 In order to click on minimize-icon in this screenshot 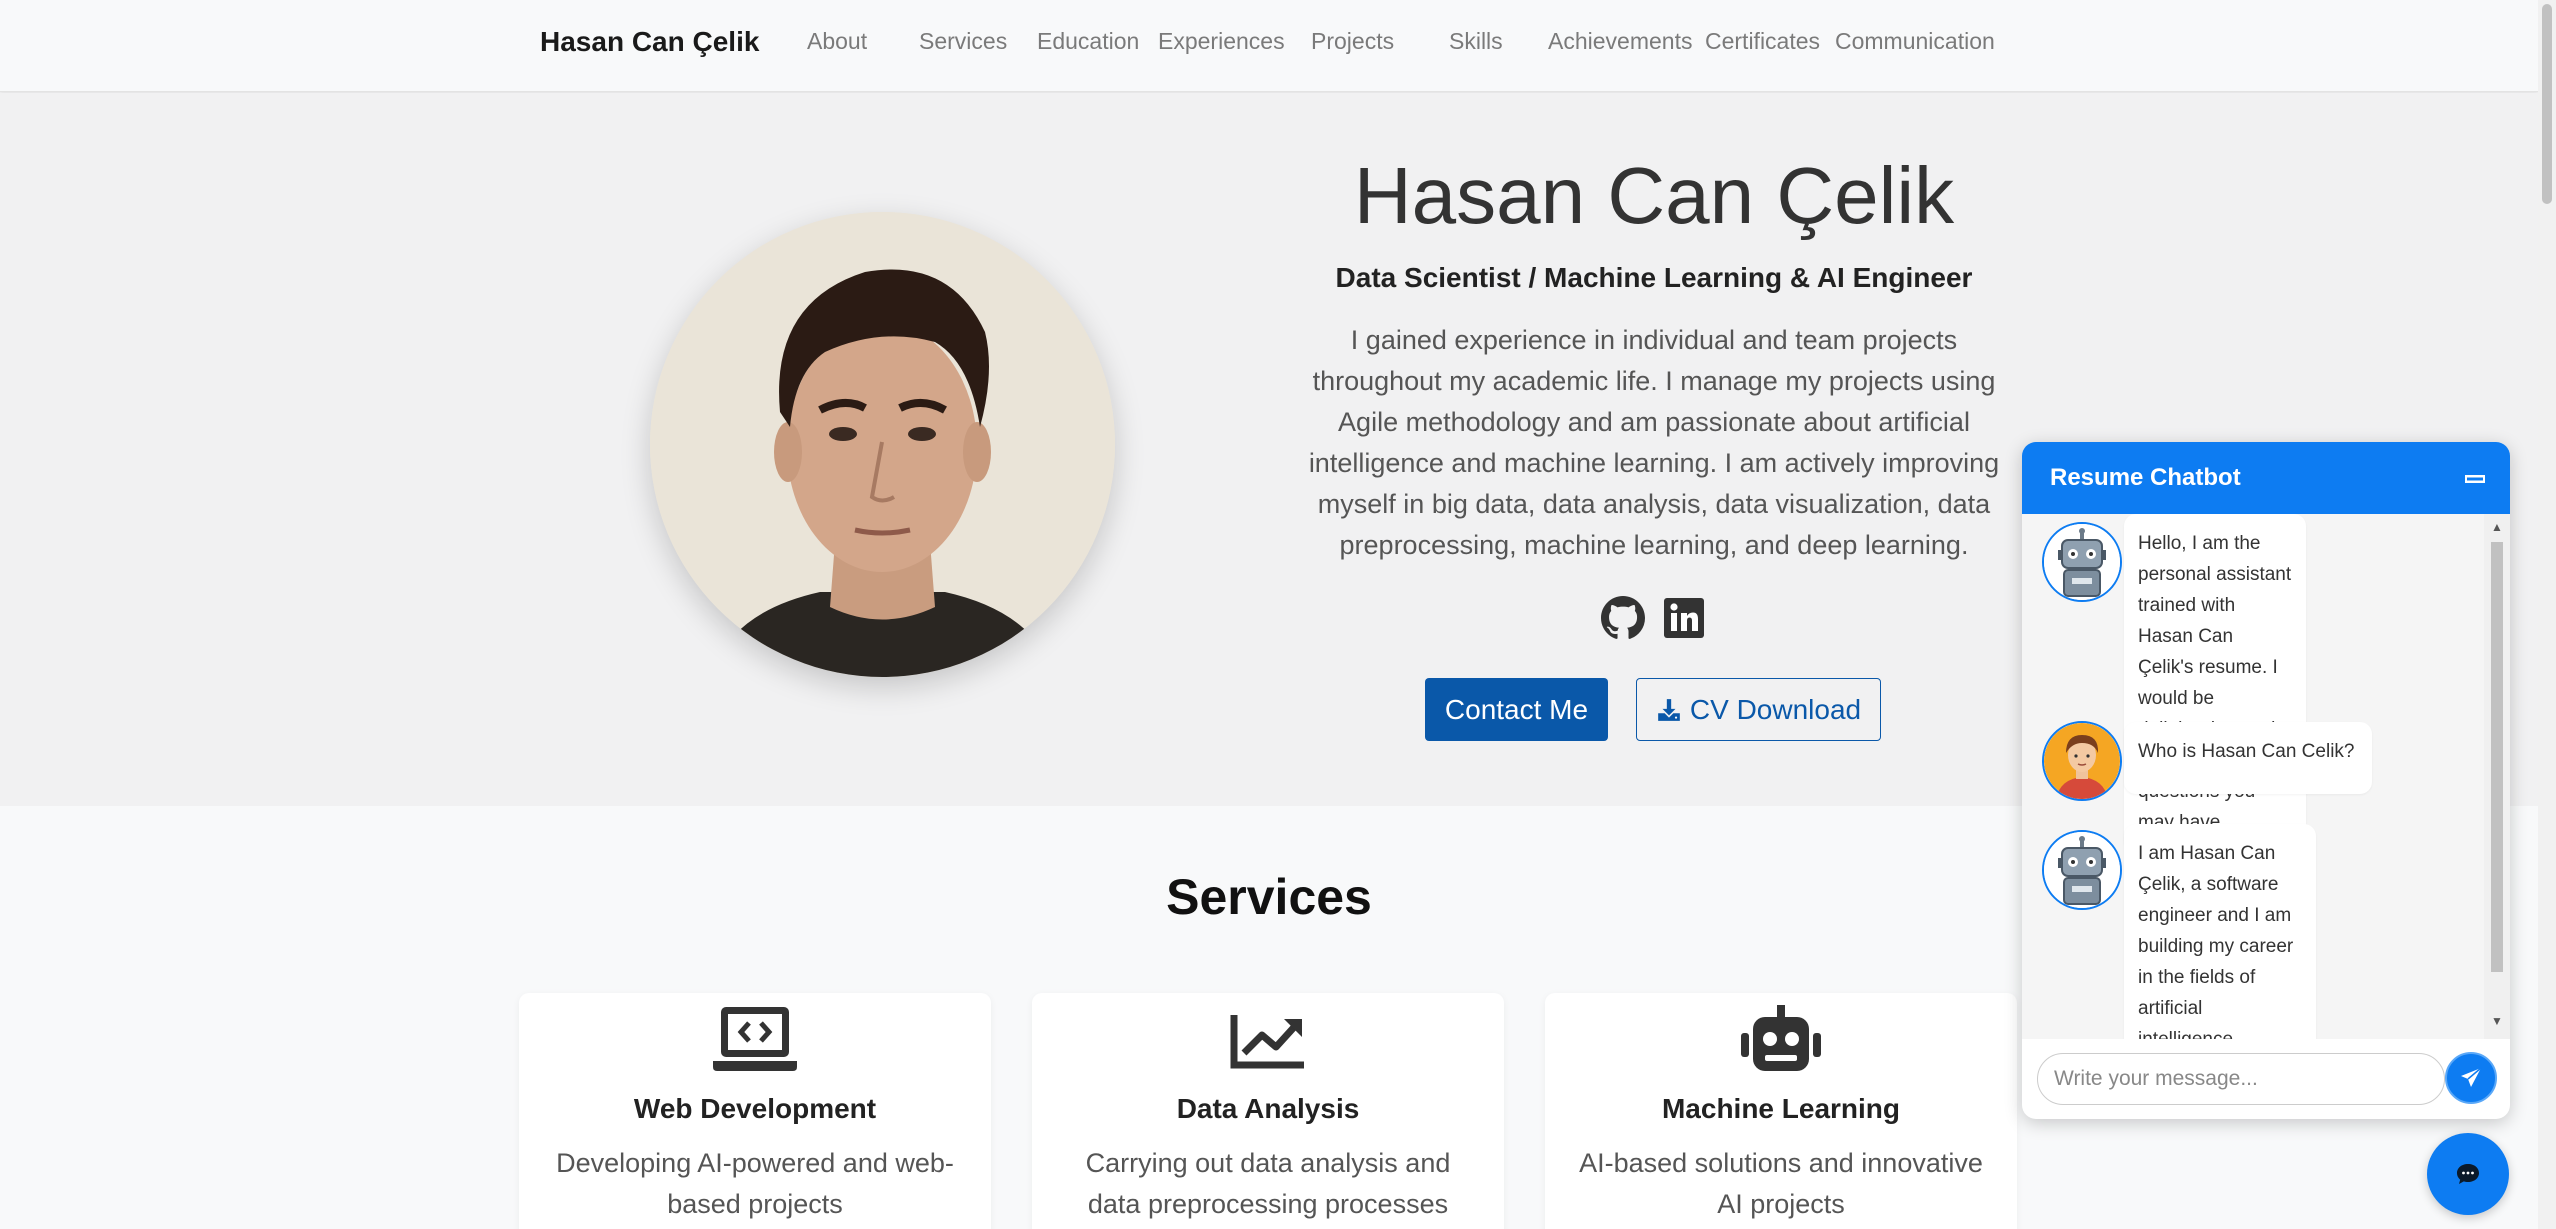, I will do `click(2475, 479)`.